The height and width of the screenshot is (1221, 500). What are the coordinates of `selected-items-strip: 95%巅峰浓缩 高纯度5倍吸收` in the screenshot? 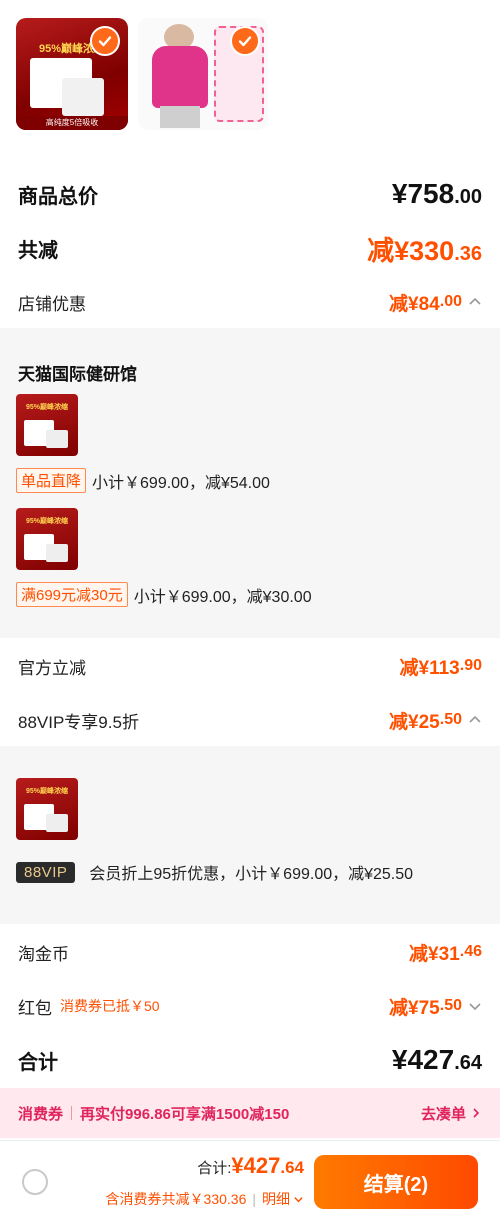 It's located at (142, 78).